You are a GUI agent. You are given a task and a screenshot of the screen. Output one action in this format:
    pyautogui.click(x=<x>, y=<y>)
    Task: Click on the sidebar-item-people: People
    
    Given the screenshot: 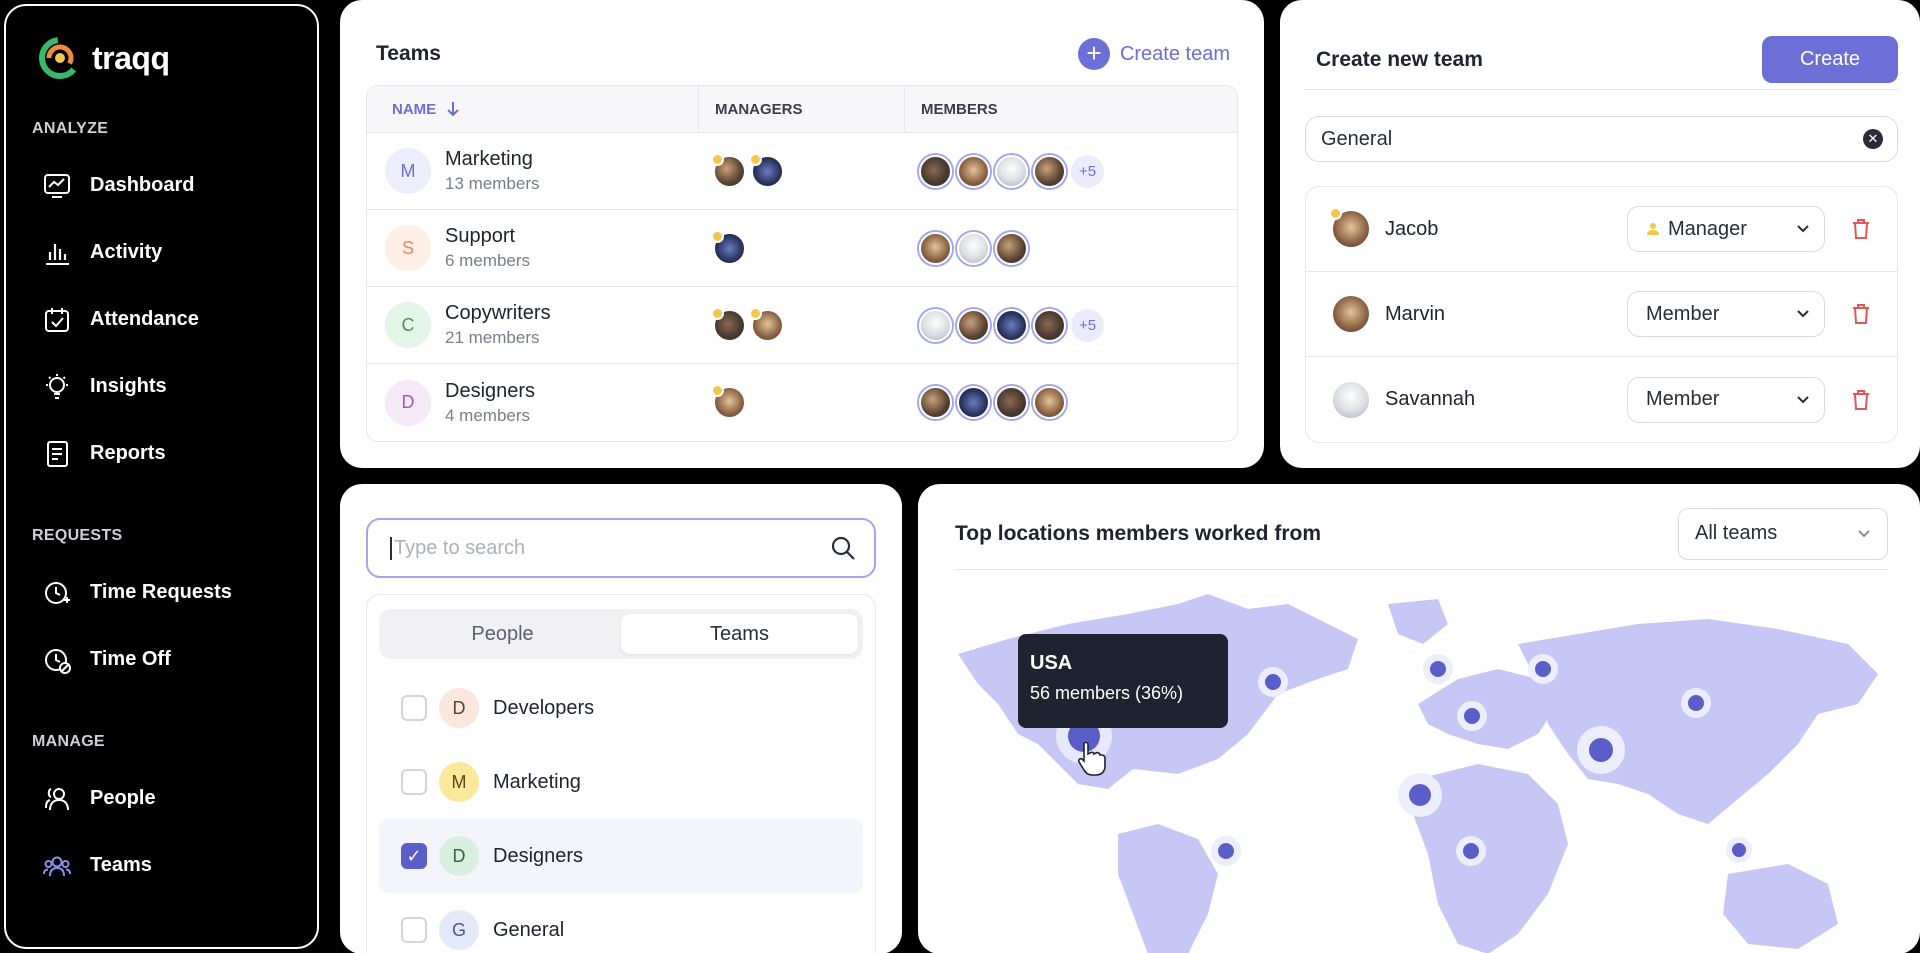 What is the action you would take?
    pyautogui.click(x=161, y=798)
    